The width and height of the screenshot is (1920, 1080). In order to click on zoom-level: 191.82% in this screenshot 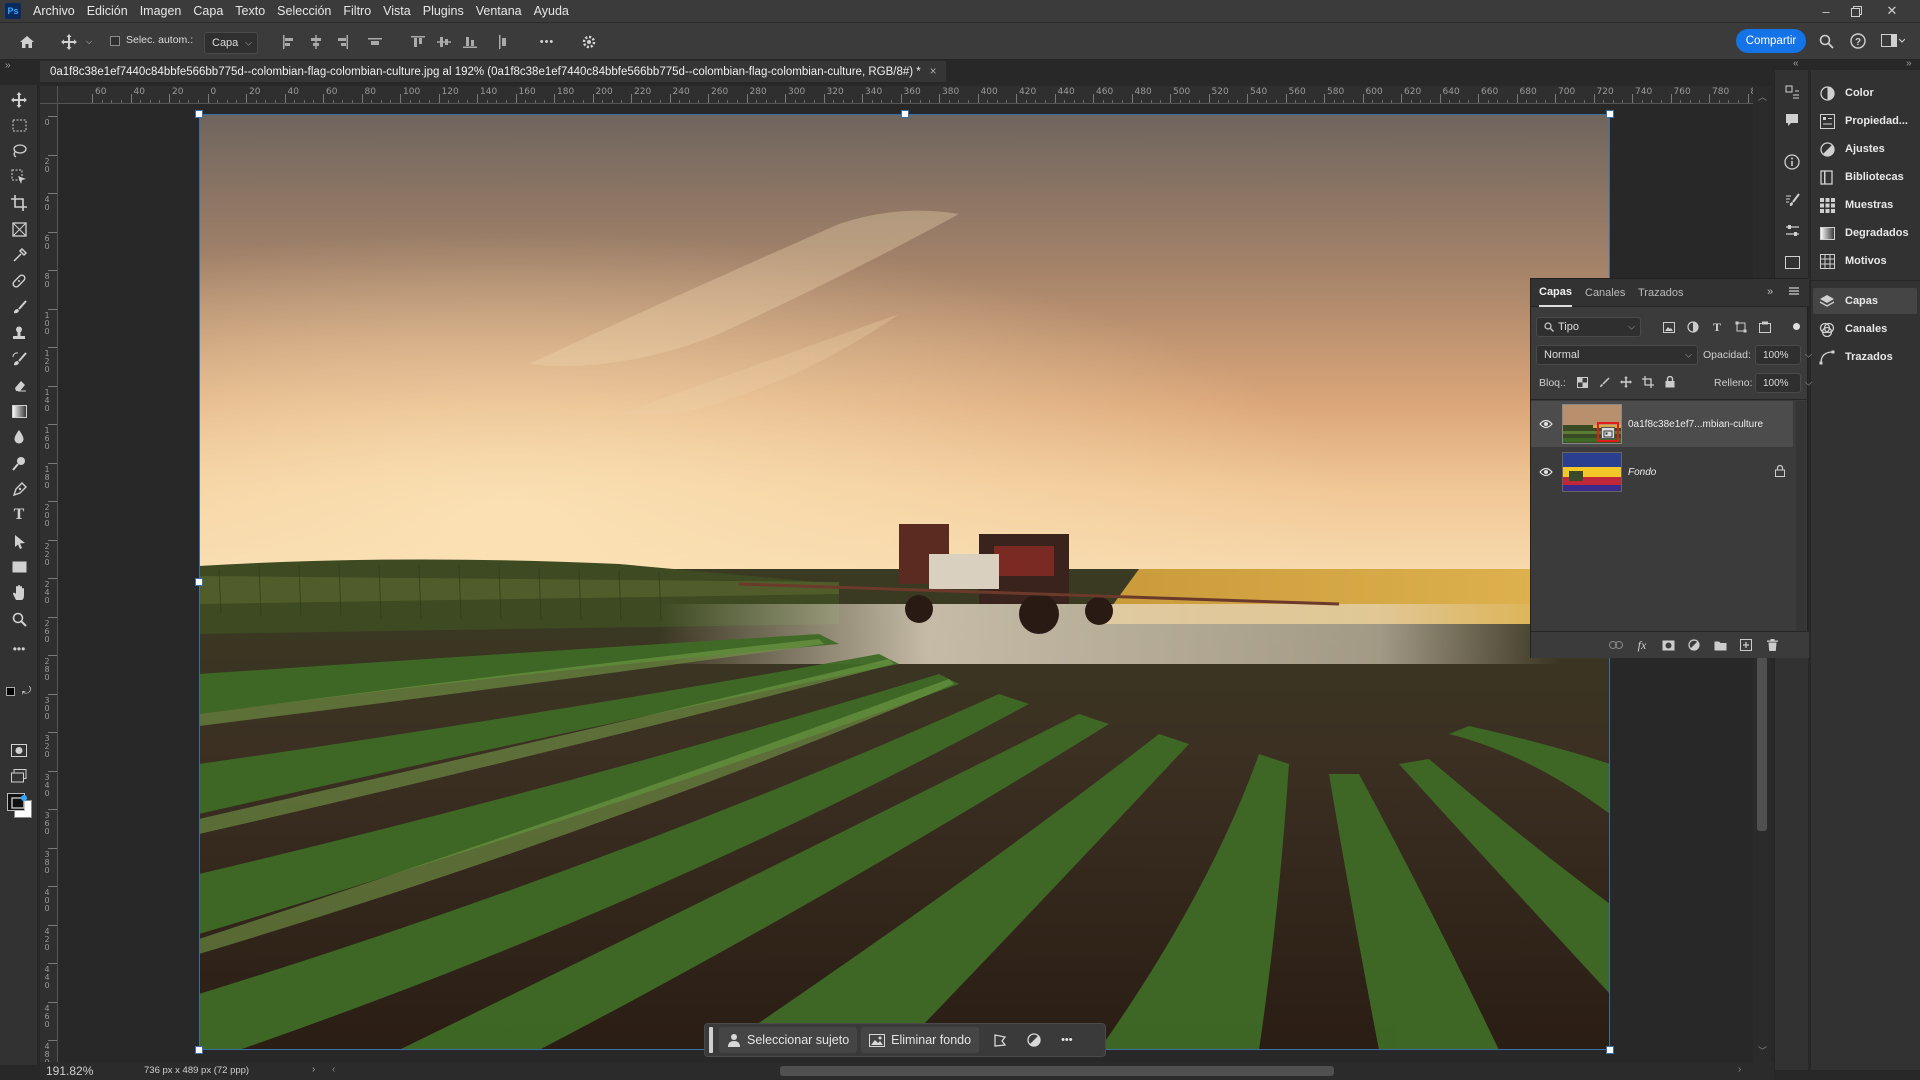, I will do `click(69, 1071)`.